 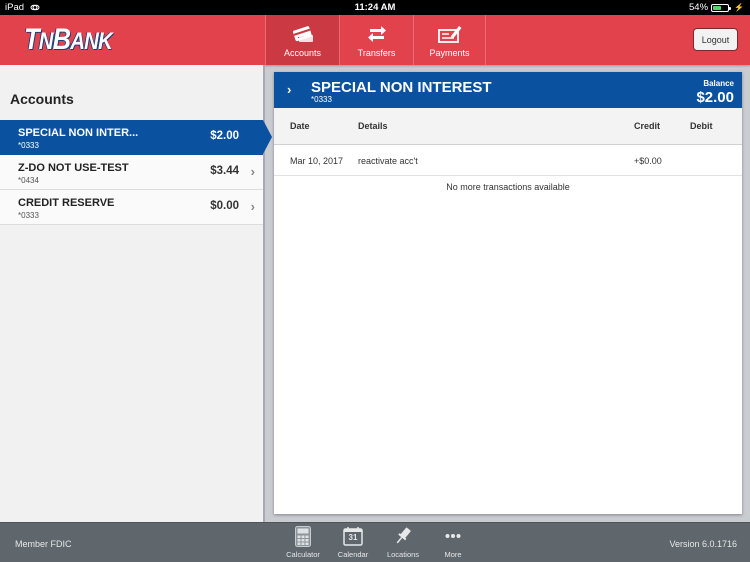 I want to click on more-label: More, so click(x=453, y=554).